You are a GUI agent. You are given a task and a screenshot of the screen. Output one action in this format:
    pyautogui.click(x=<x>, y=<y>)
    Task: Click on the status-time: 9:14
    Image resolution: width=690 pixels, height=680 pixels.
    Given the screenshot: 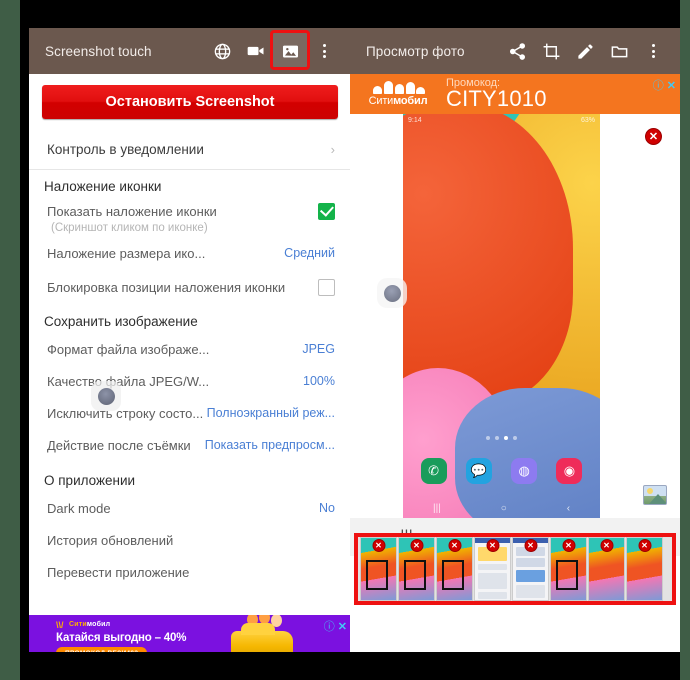 What is the action you would take?
    pyautogui.click(x=415, y=120)
    